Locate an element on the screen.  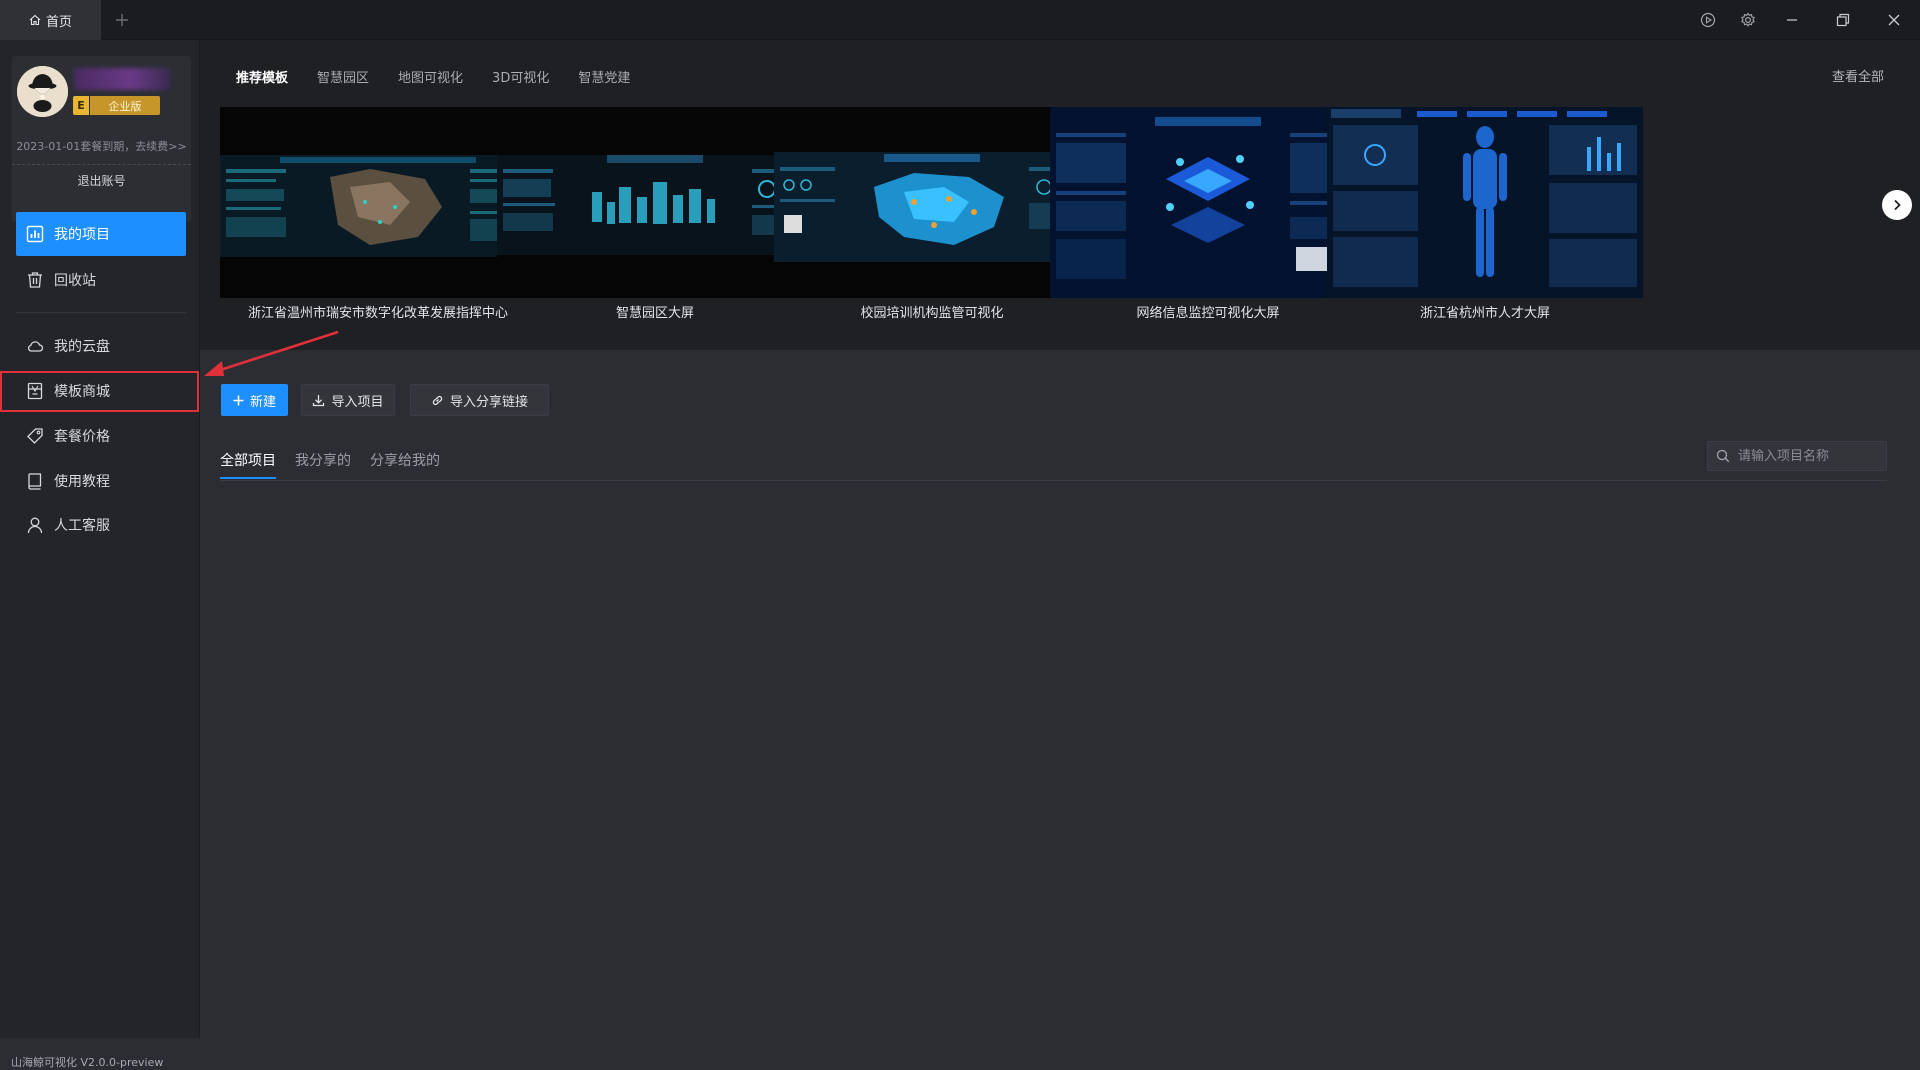
download-icon is located at coordinates (319, 400).